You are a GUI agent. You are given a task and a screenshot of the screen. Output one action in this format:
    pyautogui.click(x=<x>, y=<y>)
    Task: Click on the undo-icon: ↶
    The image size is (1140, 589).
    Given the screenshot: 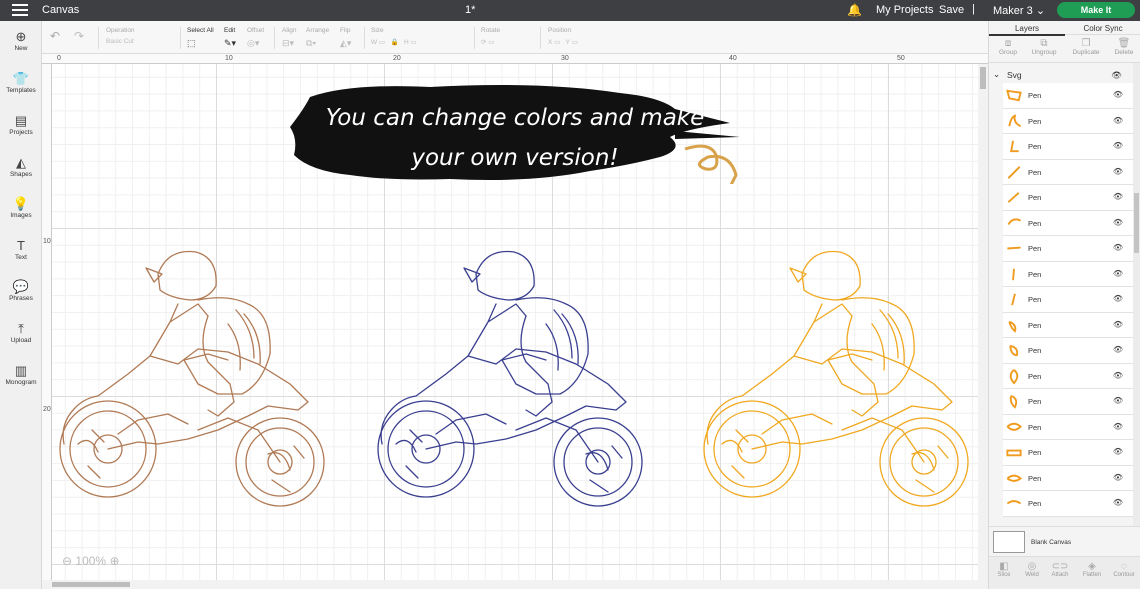 What is the action you would take?
    pyautogui.click(x=55, y=36)
    